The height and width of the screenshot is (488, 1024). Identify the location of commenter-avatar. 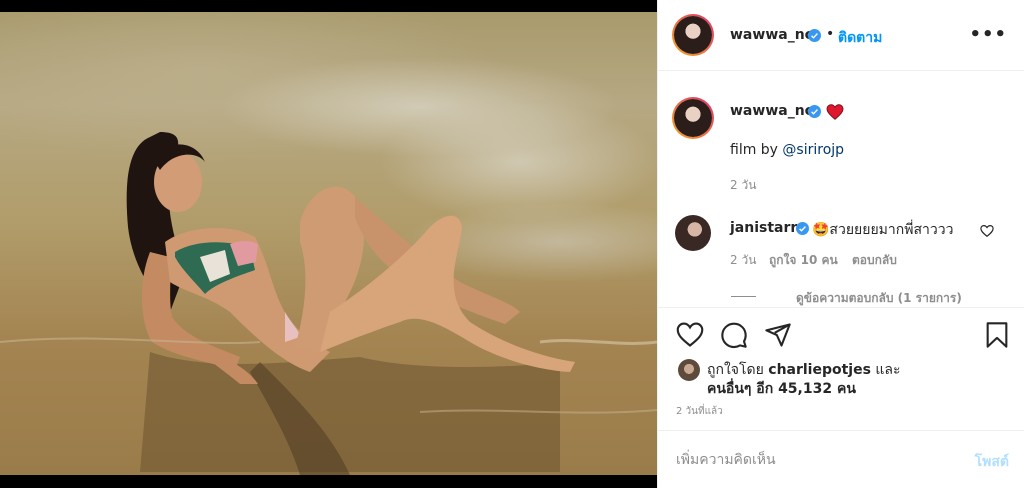
(693, 233).